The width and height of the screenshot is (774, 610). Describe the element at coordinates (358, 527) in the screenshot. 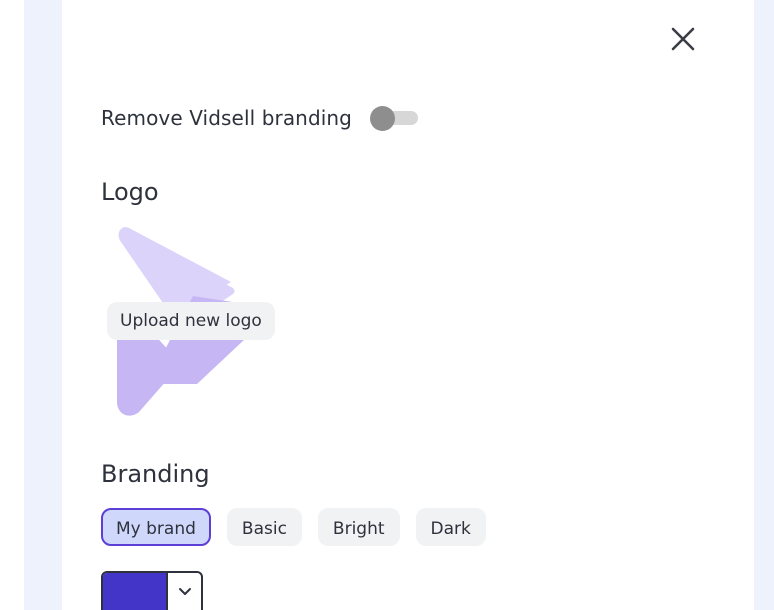

I see `tab-bright: Bright` at that location.